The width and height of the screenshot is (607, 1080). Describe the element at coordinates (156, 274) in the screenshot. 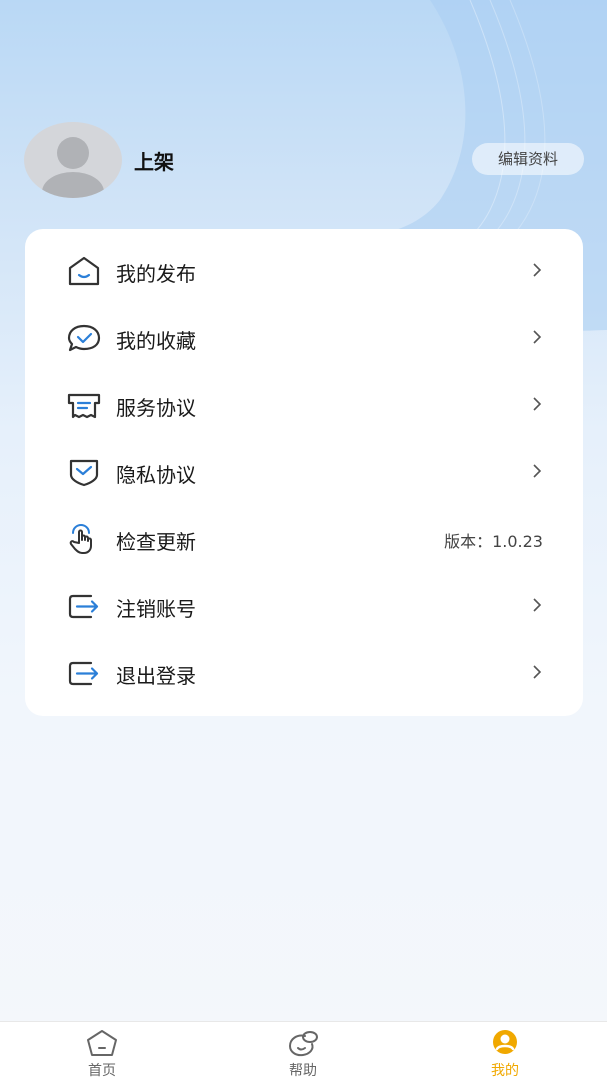

I see `menu-item-label: 我的发布` at that location.